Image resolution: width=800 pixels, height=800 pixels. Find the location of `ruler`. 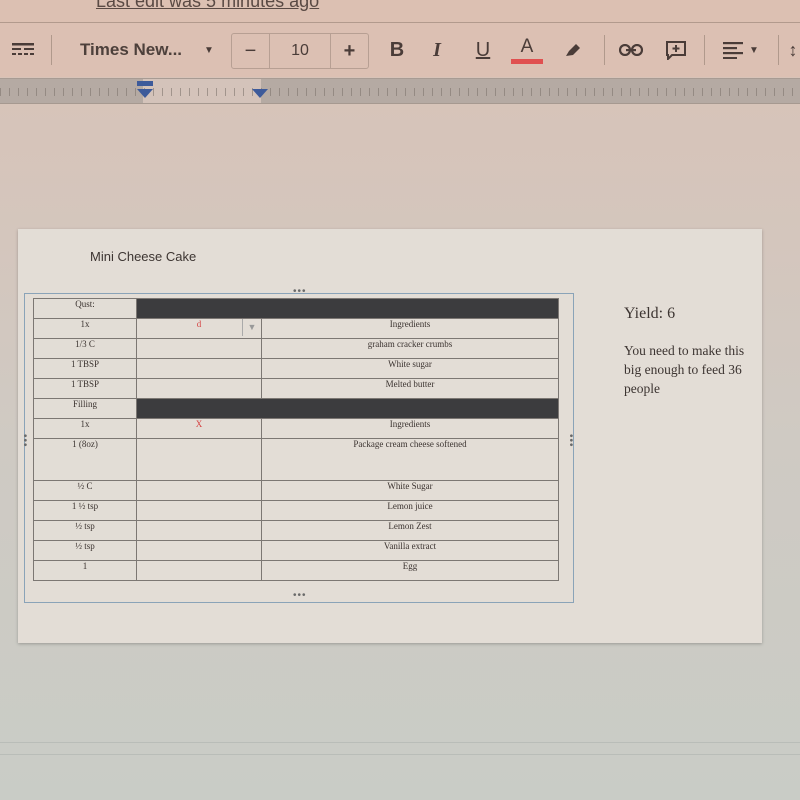

ruler is located at coordinates (400, 91).